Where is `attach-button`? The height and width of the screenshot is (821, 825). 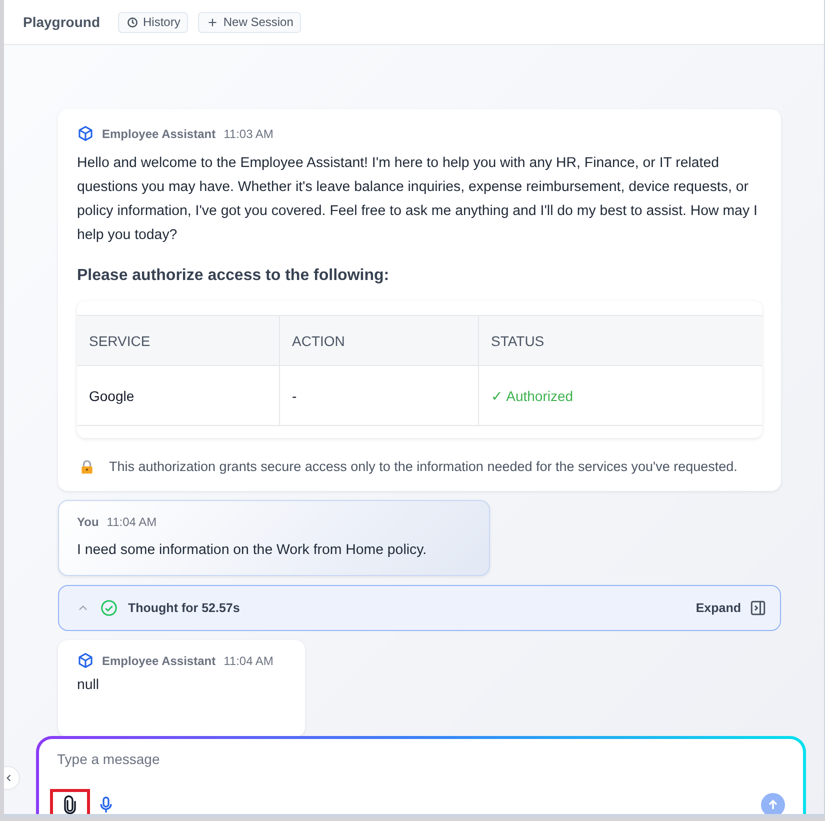 attach-button is located at coordinates (70, 801).